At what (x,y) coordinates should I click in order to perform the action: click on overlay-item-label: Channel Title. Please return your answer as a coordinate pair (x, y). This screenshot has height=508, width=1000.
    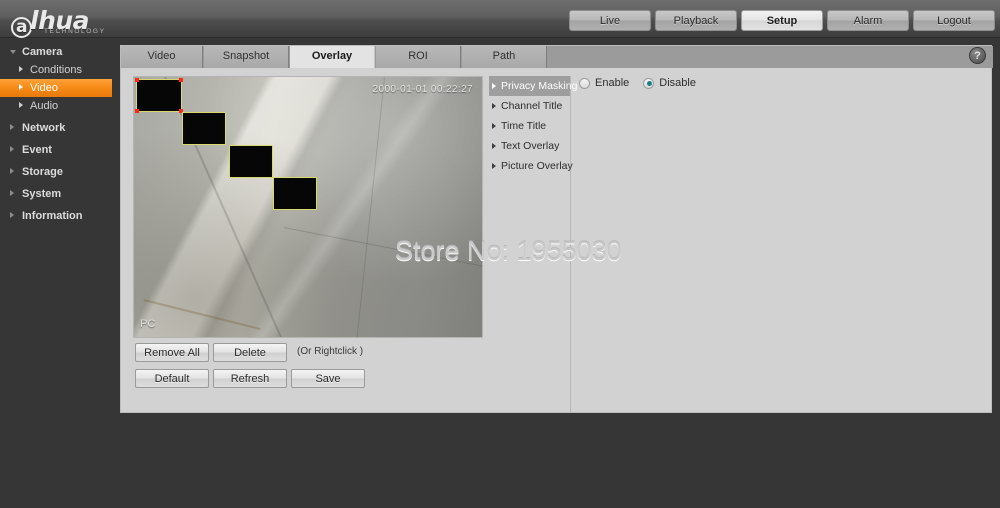
    Looking at the image, I should click on (532, 106).